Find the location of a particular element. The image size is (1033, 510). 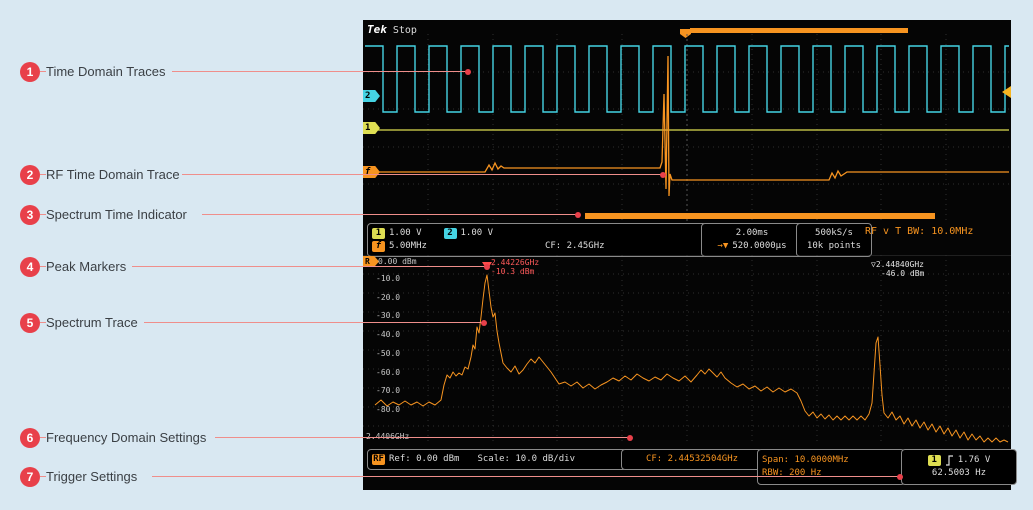

callout-number-2: 2 is located at coordinates (30, 175).